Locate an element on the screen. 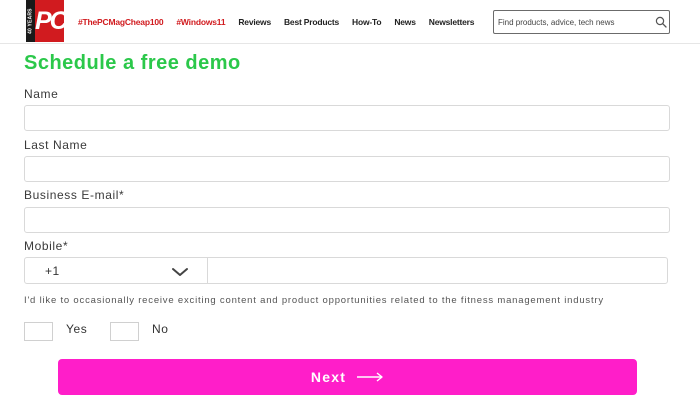  mobile-field-row: +1 is located at coordinates (346, 270).